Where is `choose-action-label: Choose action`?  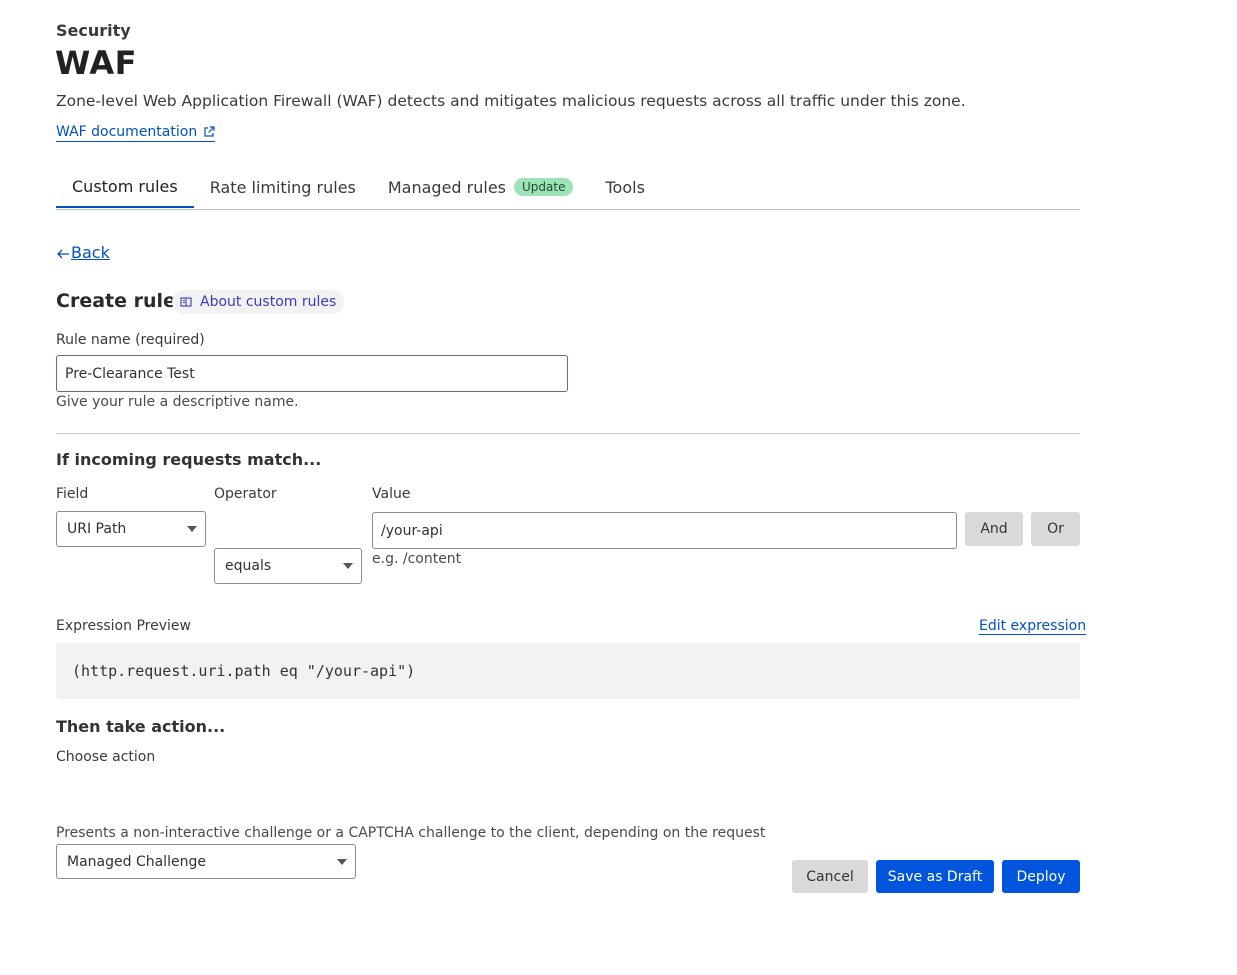 choose-action-label: Choose action is located at coordinates (105, 757).